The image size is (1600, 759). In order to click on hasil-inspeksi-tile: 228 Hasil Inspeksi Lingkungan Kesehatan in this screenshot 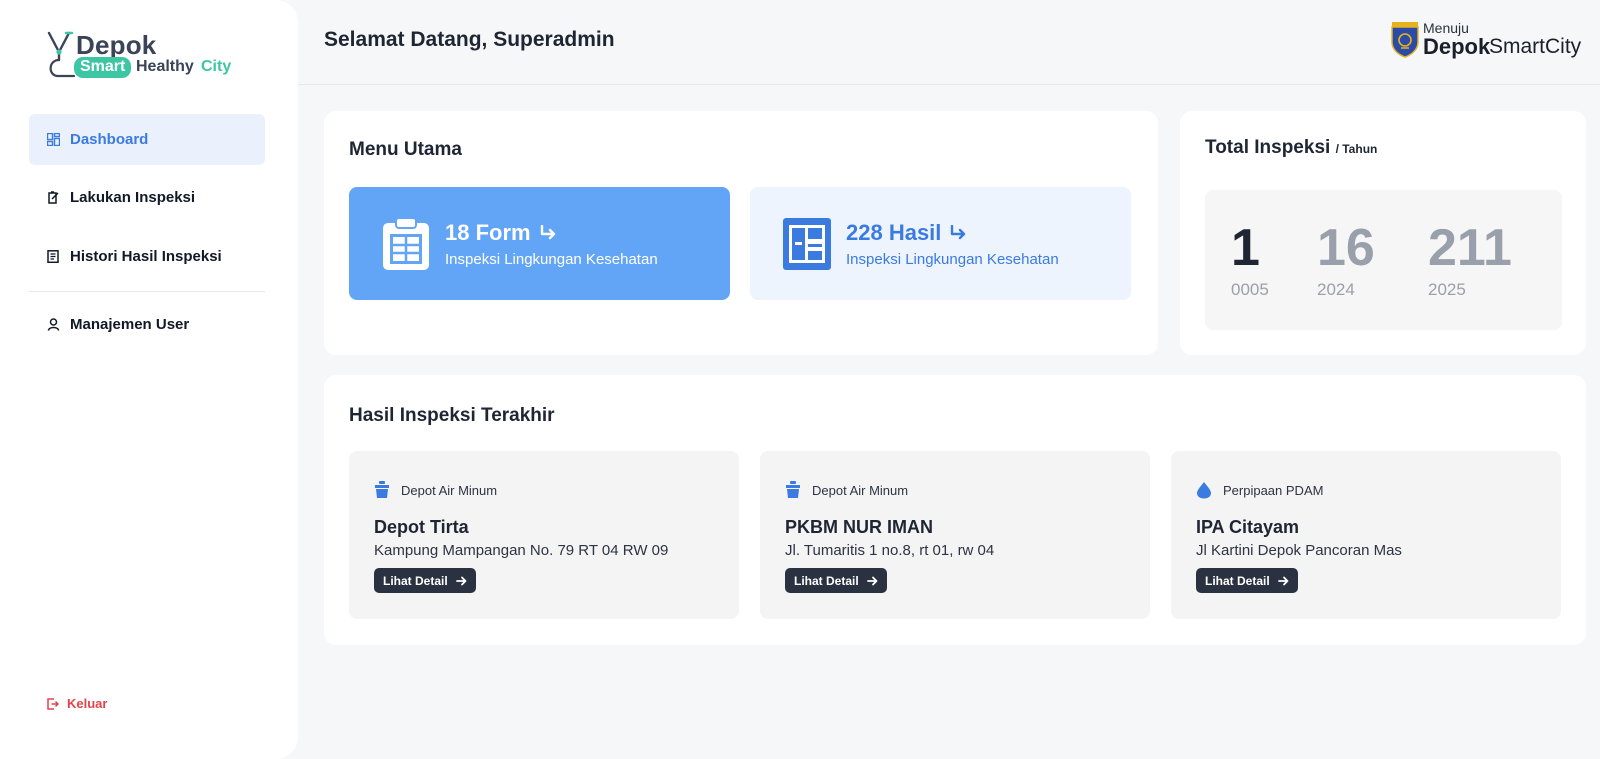, I will do `click(940, 243)`.